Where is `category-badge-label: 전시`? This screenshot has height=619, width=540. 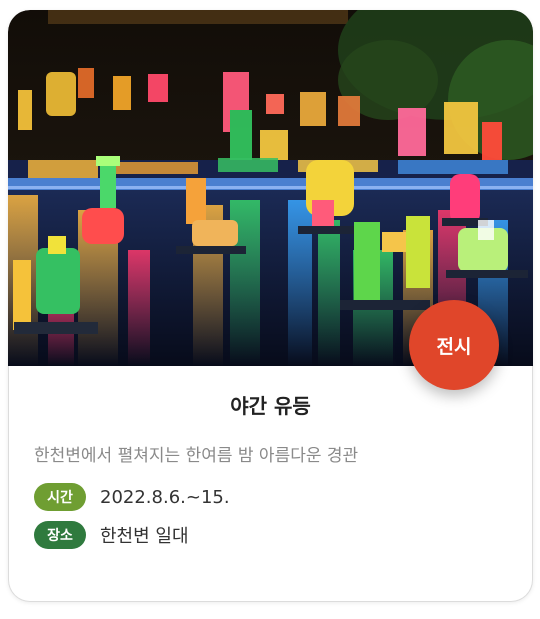
category-badge-label: 전시 is located at coordinates (454, 346).